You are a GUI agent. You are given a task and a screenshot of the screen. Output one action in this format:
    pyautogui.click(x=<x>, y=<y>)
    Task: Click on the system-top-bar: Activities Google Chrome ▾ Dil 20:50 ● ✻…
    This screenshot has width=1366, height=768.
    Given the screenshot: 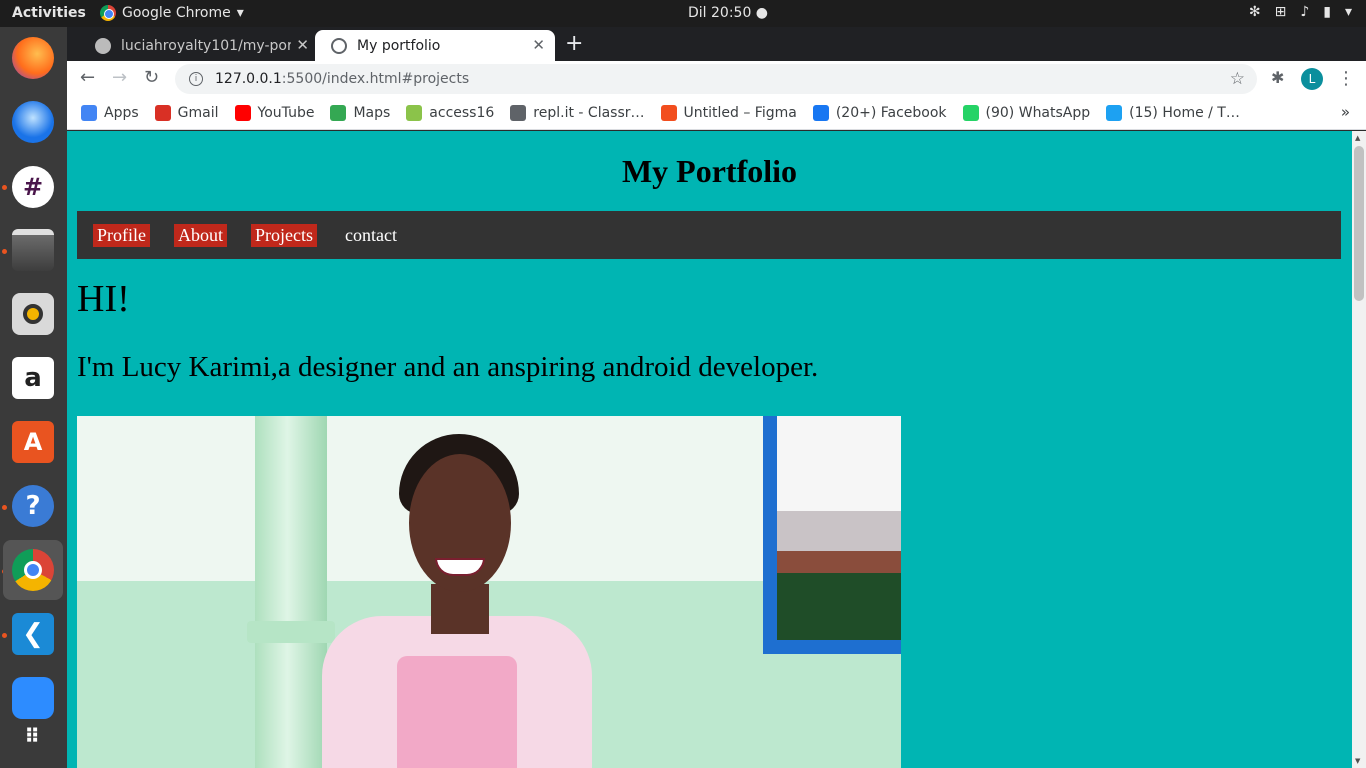 What is the action you would take?
    pyautogui.click(x=683, y=13)
    